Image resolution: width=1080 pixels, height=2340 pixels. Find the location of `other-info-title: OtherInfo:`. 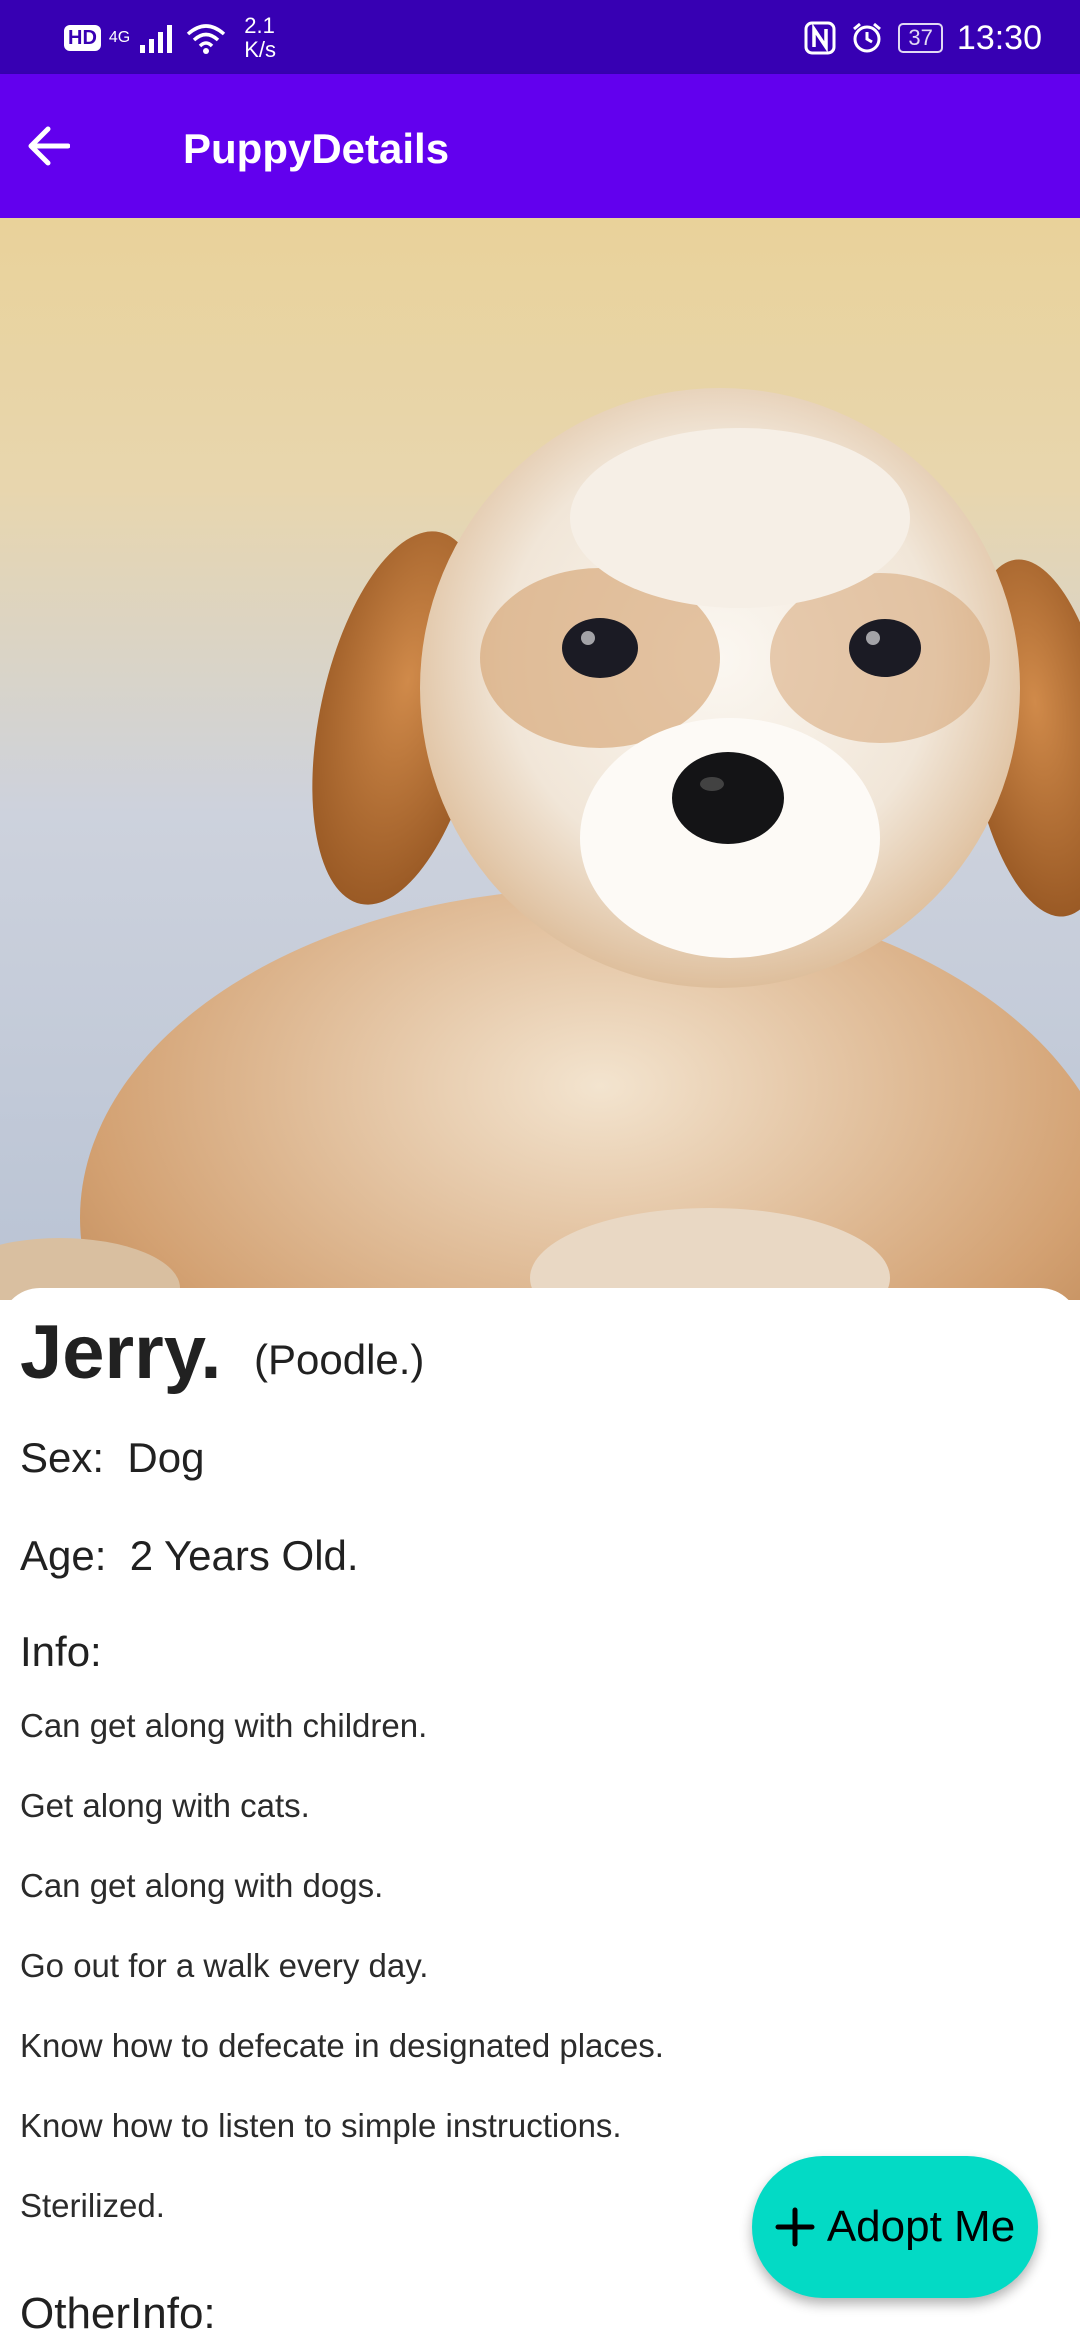

other-info-title: OtherInfo: is located at coordinates (118, 2313).